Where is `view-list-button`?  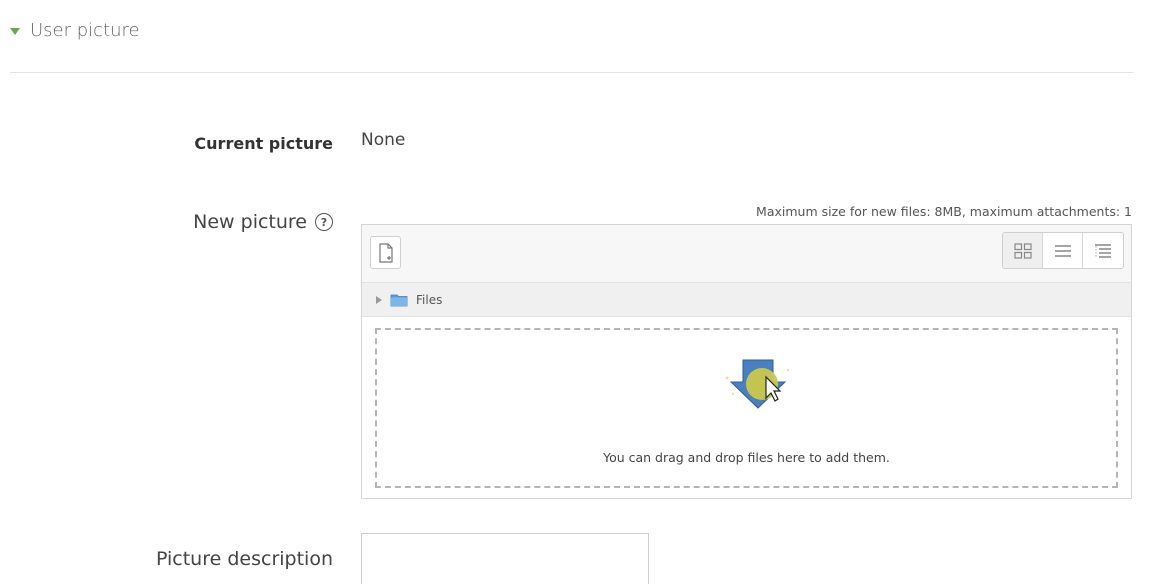 view-list-button is located at coordinates (1063, 250).